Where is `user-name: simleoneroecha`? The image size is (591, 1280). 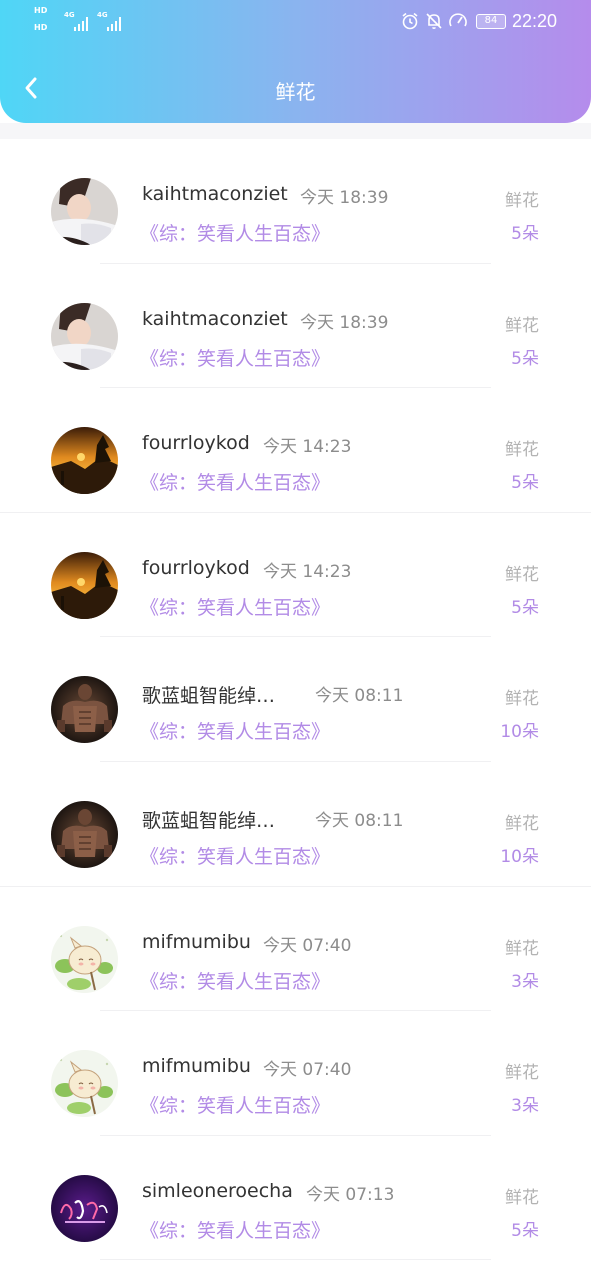
user-name: simleoneroecha is located at coordinates (217, 1191).